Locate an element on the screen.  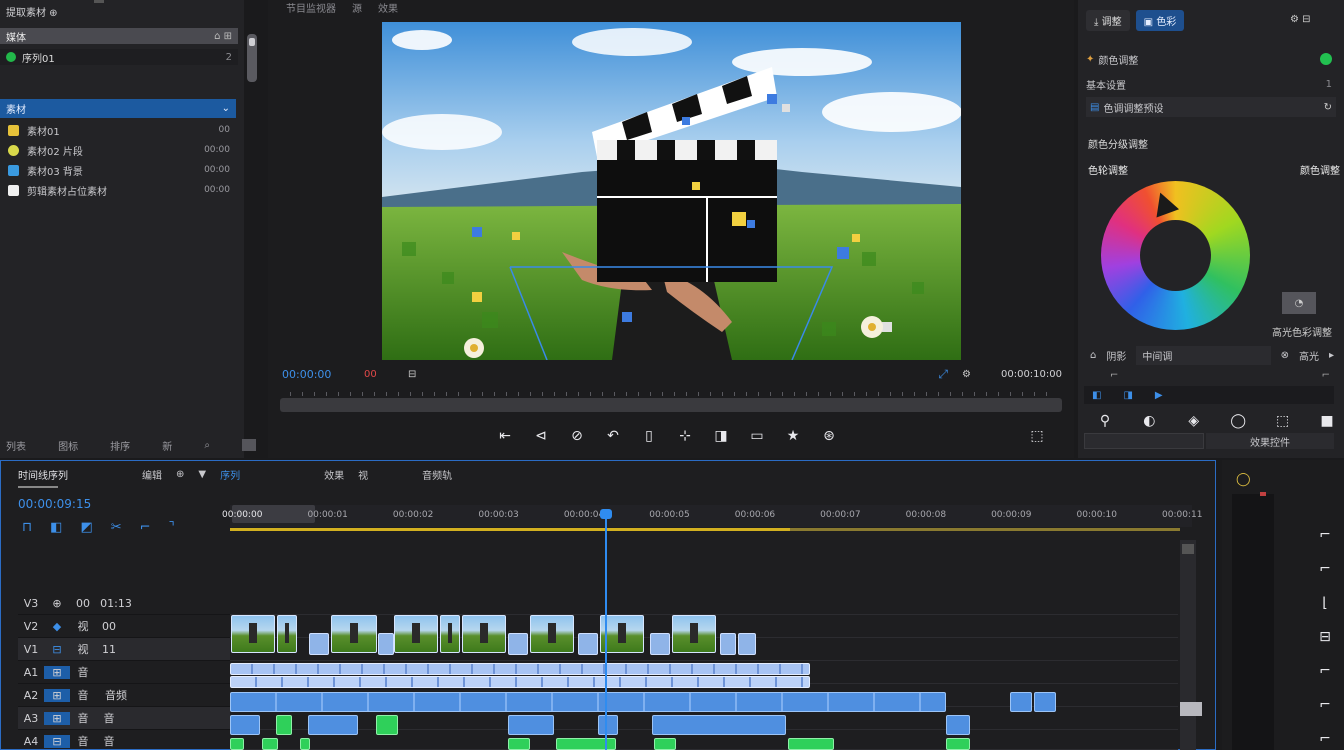
track-header-v1: V1 ⊟ 视 11 is located at coordinates (124, 649).